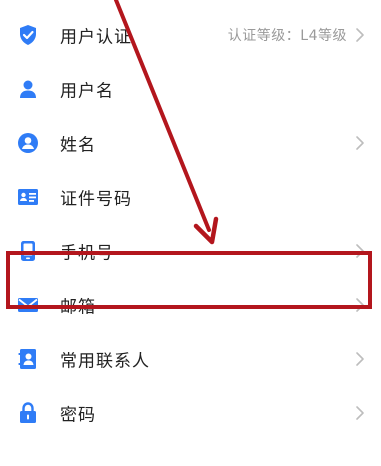  What do you see at coordinates (190, 89) in the screenshot?
I see `menu-item-username: 用户名` at bounding box center [190, 89].